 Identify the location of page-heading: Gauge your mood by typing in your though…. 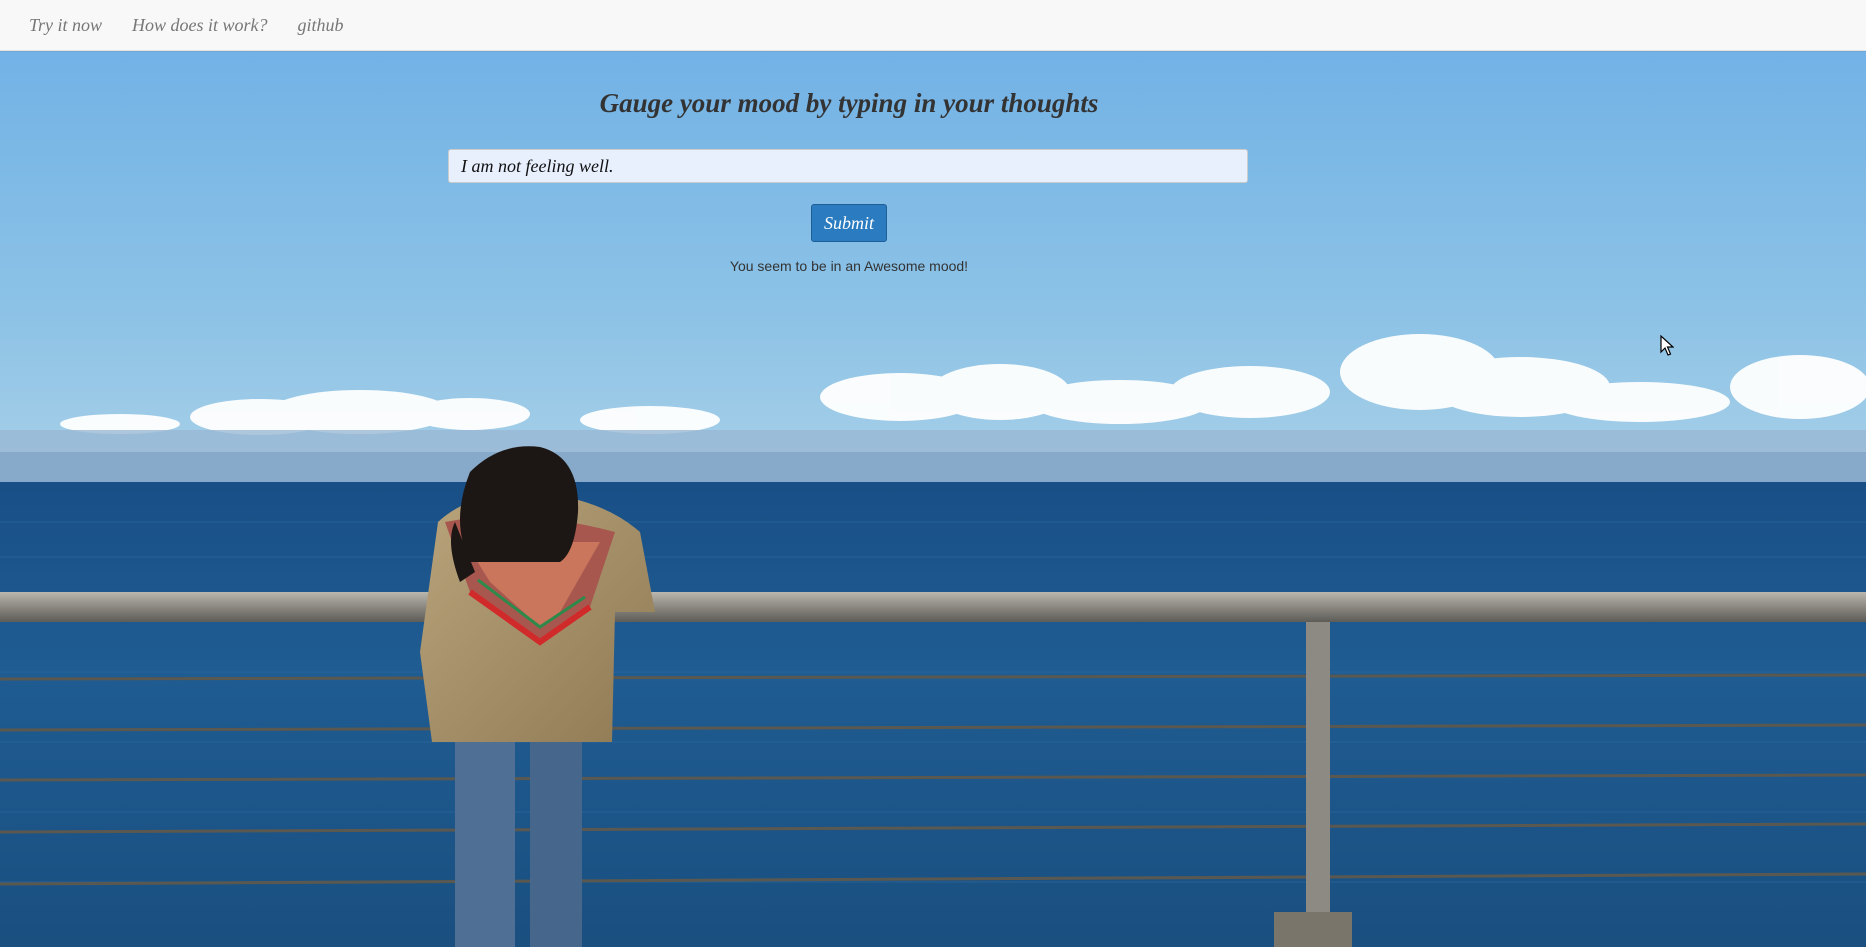
(849, 103).